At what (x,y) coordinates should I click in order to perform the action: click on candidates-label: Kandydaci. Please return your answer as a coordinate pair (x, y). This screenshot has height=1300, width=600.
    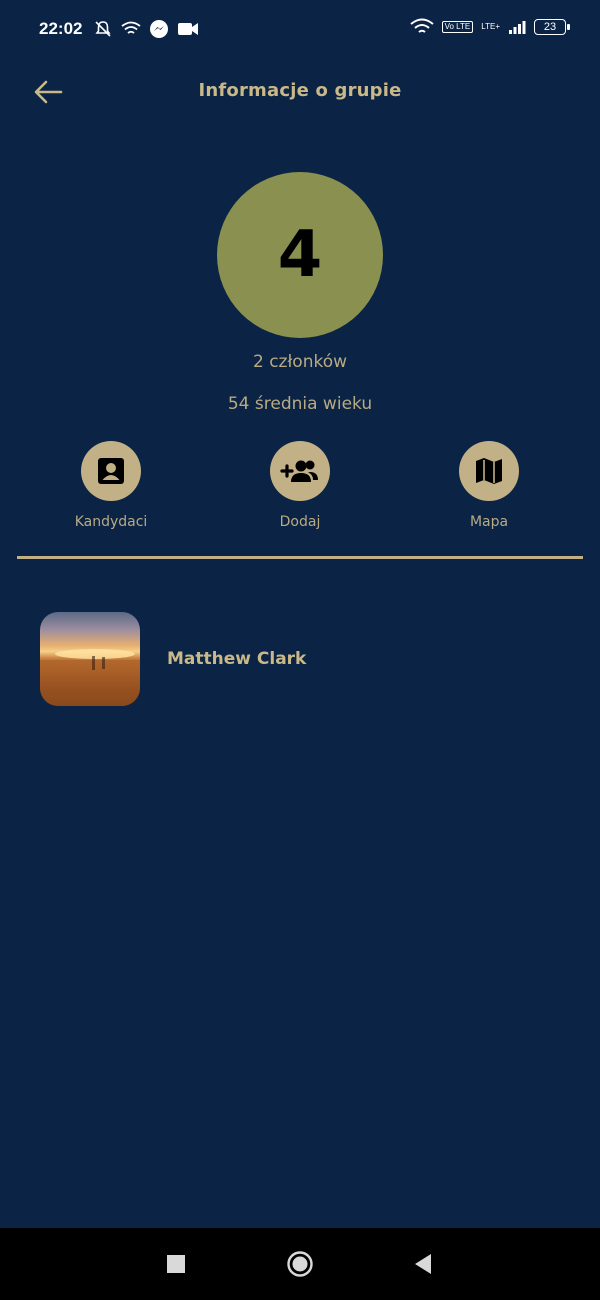
    Looking at the image, I should click on (111, 522).